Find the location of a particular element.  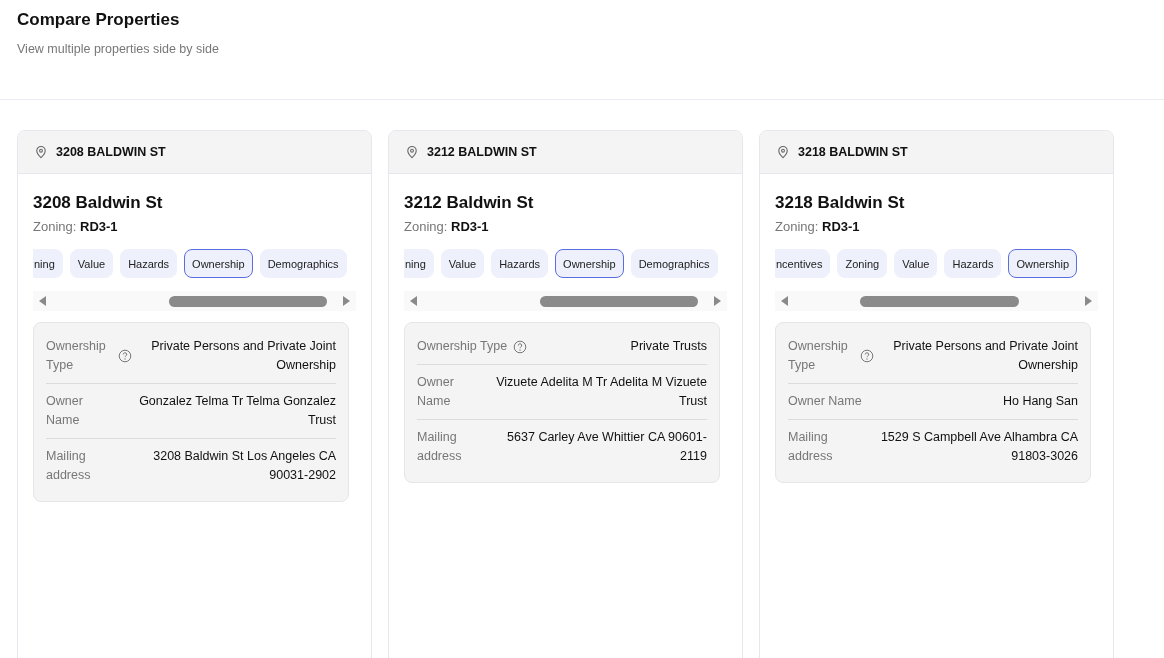

detail-value: 3208 Baldwin St Los Angeles CA 90031-2902 is located at coordinates (244, 466).